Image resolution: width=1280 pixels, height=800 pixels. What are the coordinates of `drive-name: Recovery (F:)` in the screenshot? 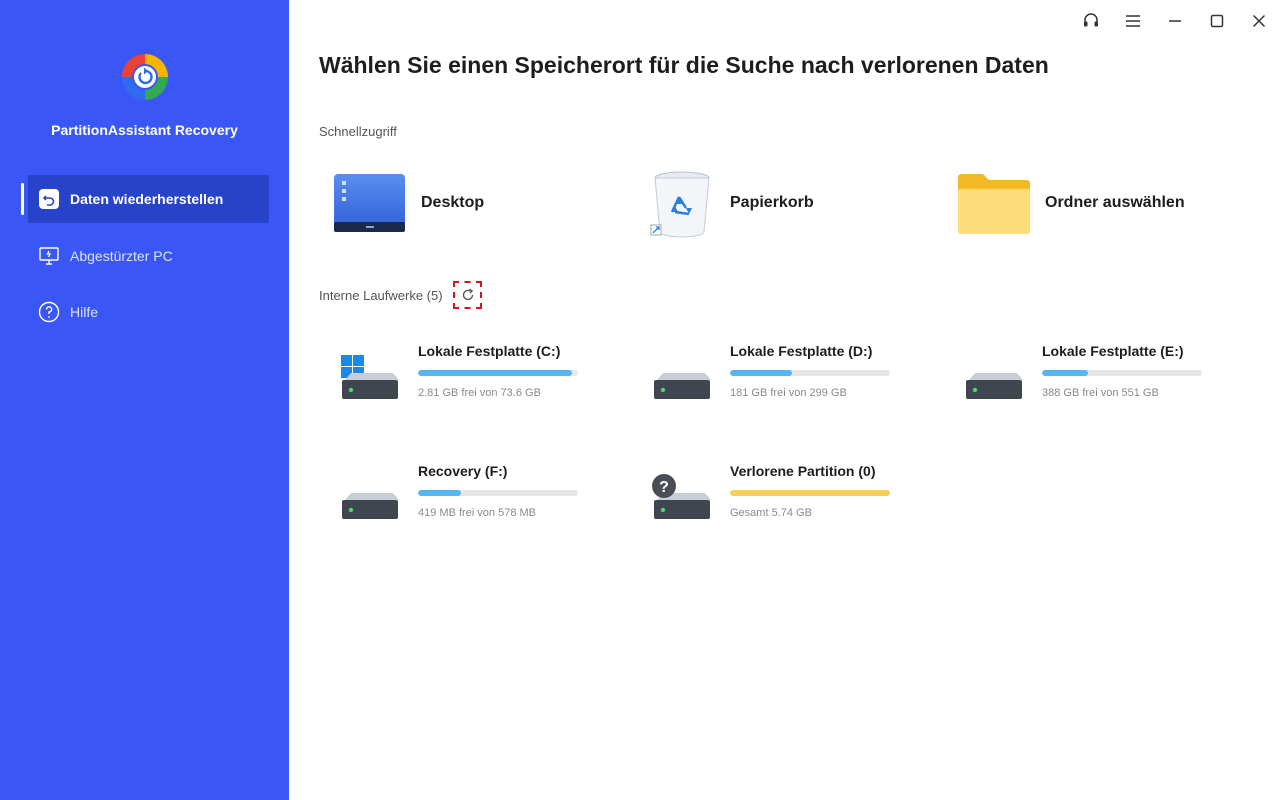 It's located at (463, 471).